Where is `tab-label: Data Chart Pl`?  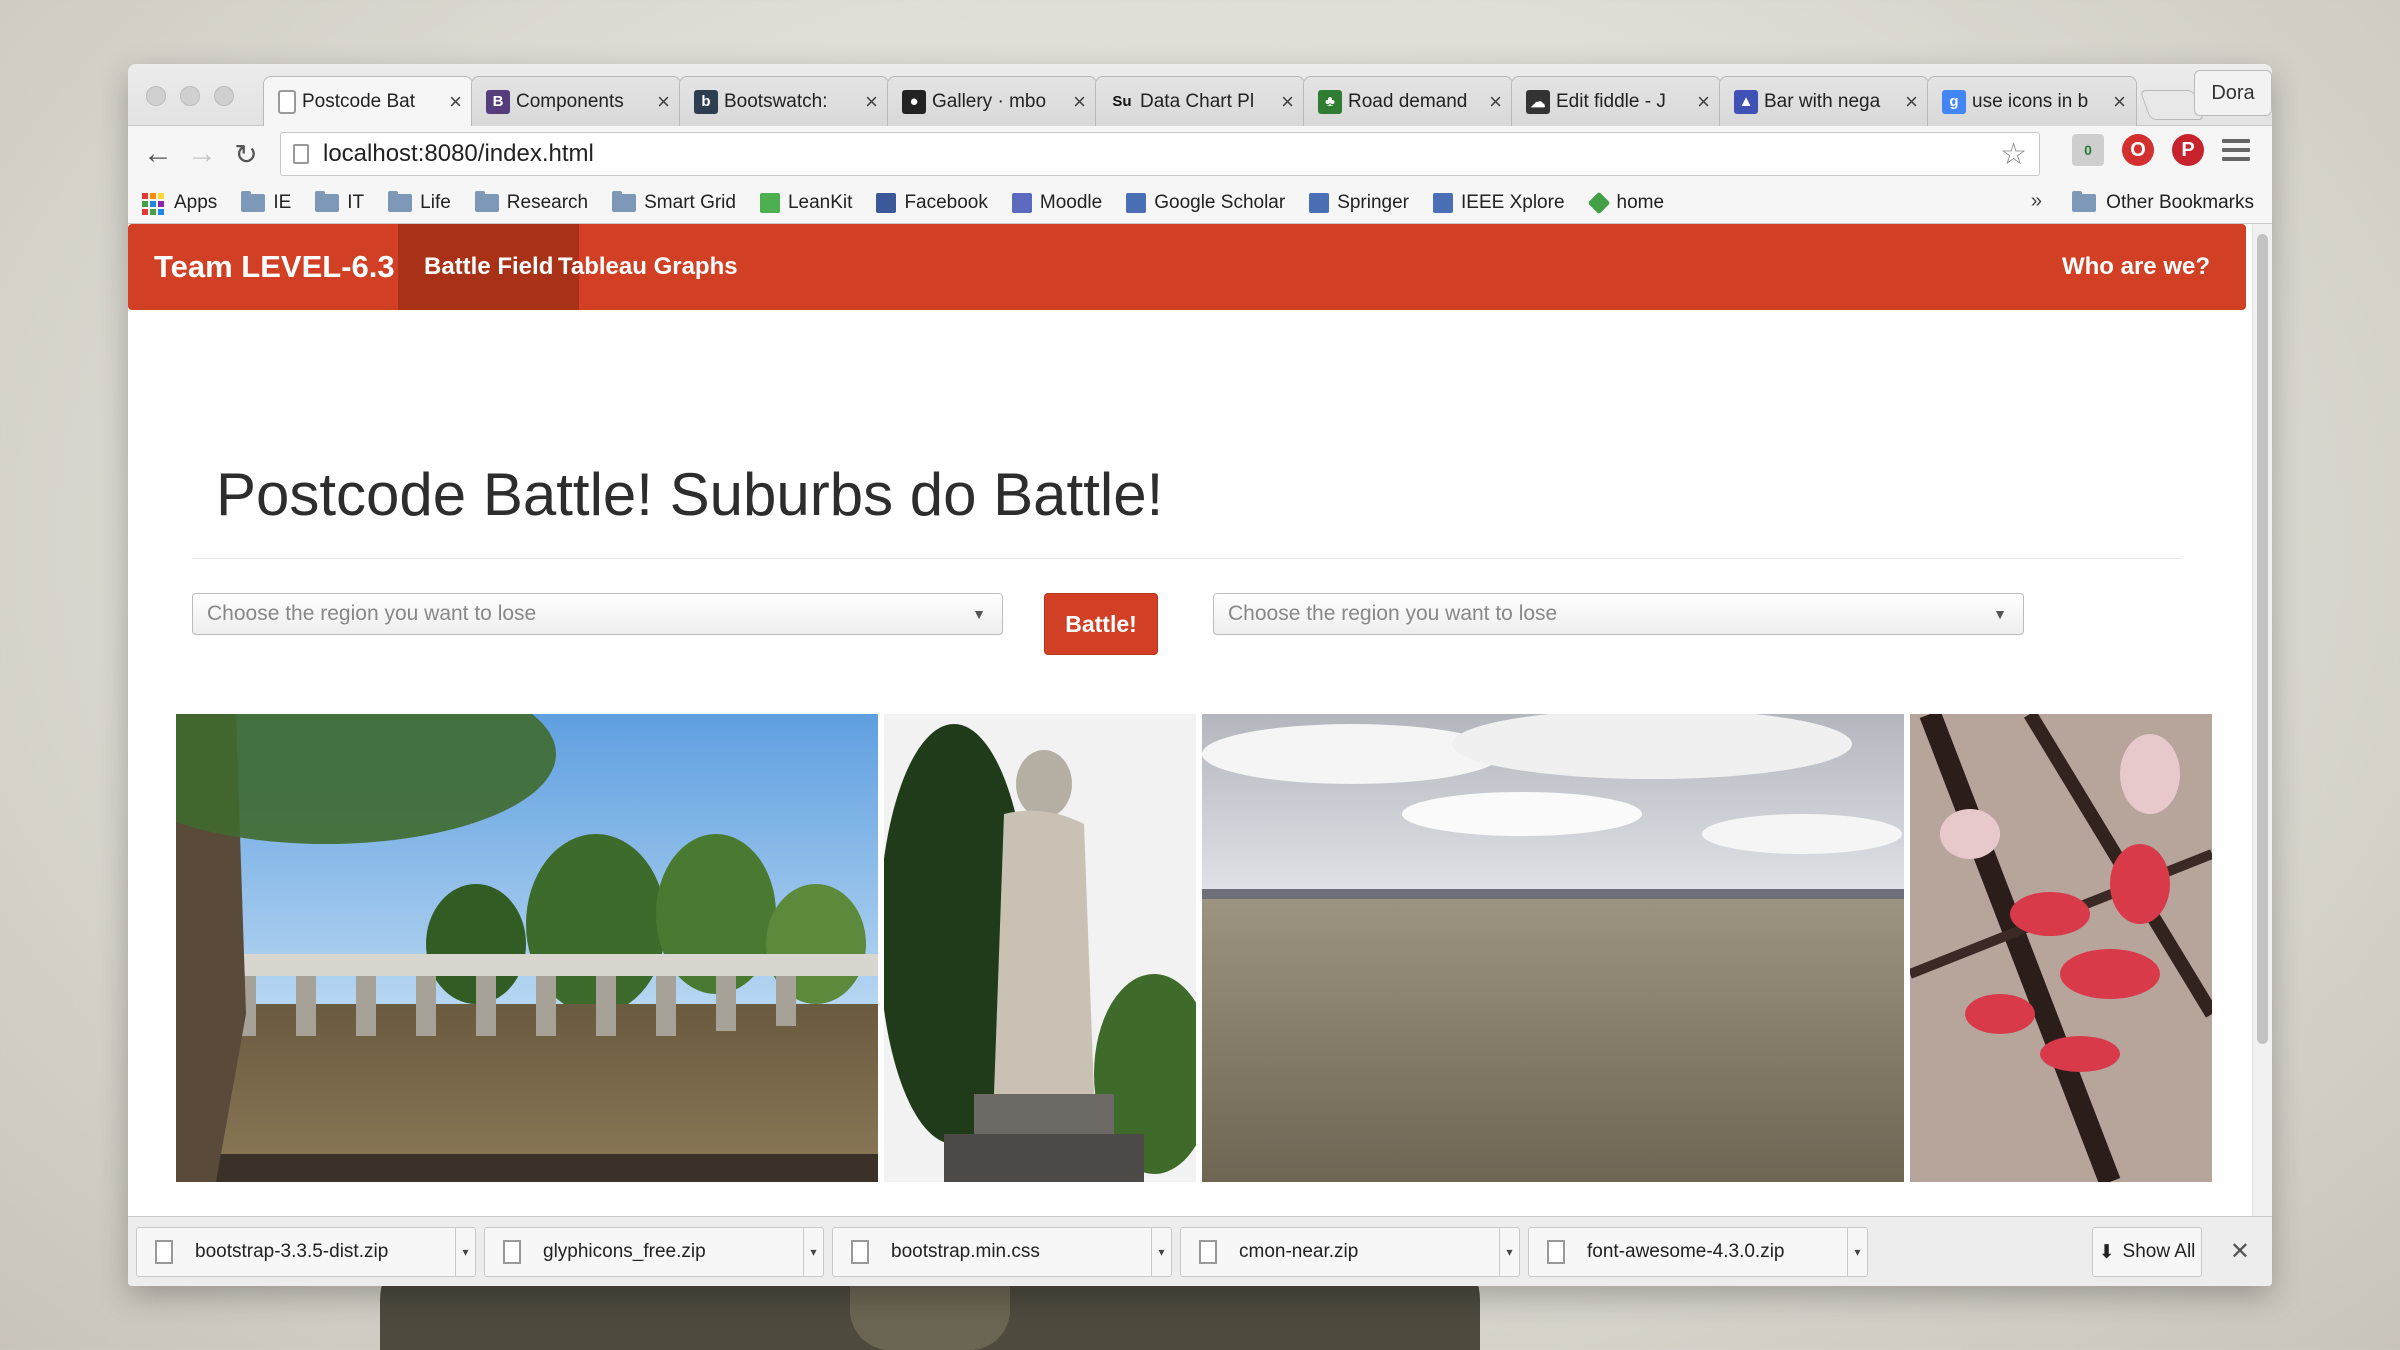
tab-label: Data Chart Pl is located at coordinates (1197, 101).